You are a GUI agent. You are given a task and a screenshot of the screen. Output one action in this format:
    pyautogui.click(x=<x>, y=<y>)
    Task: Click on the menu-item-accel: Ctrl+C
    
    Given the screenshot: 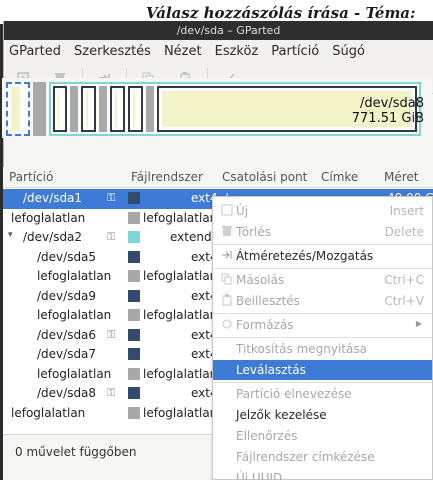 What is the action you would take?
    pyautogui.click(x=404, y=280)
    